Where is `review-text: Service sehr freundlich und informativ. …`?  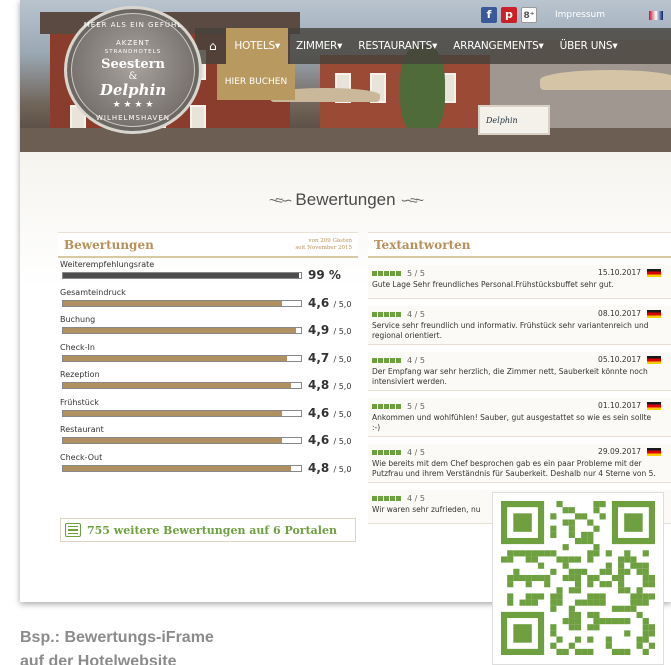 review-text: Service sehr freundlich und informativ. … is located at coordinates (510, 330).